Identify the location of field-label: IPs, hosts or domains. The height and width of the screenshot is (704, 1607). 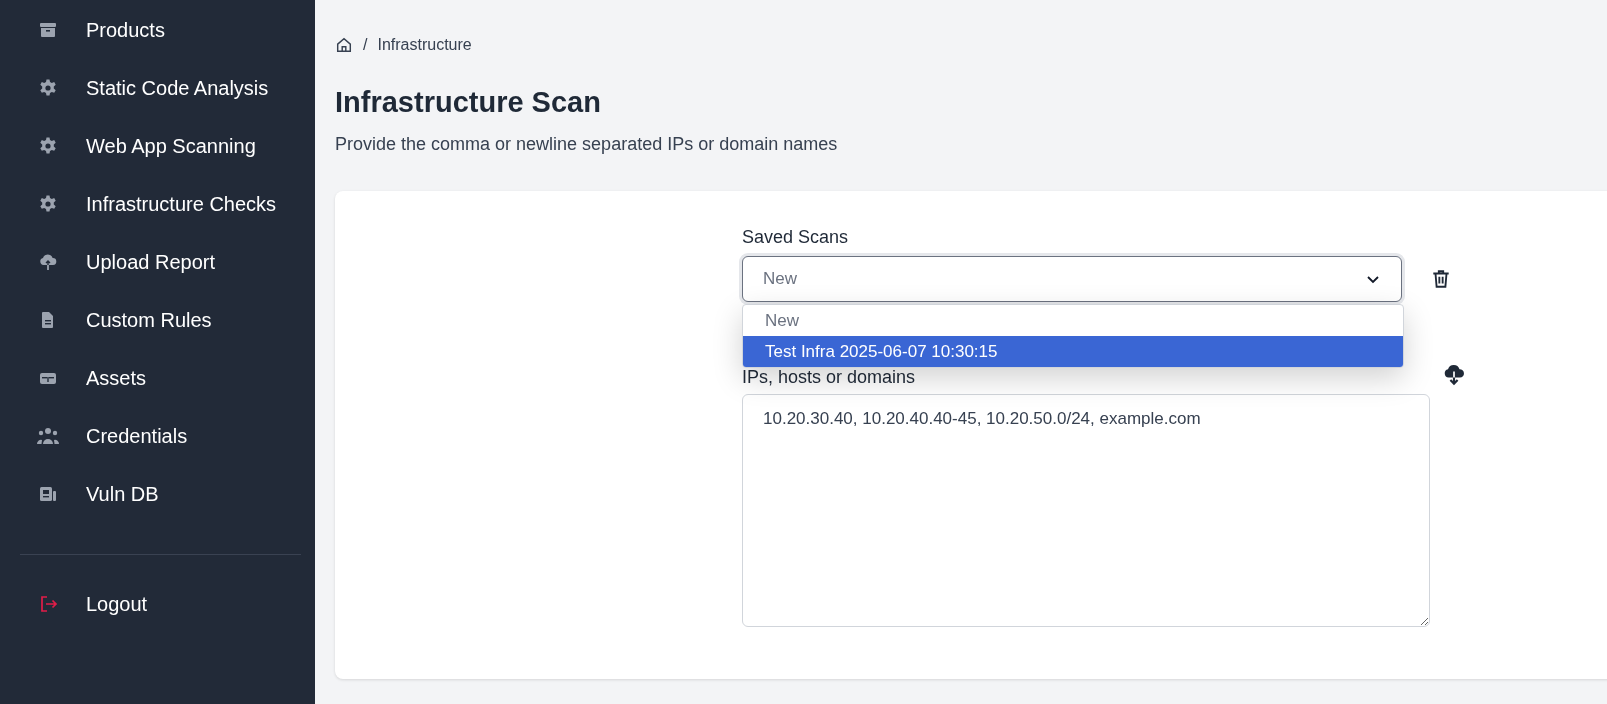
(829, 377).